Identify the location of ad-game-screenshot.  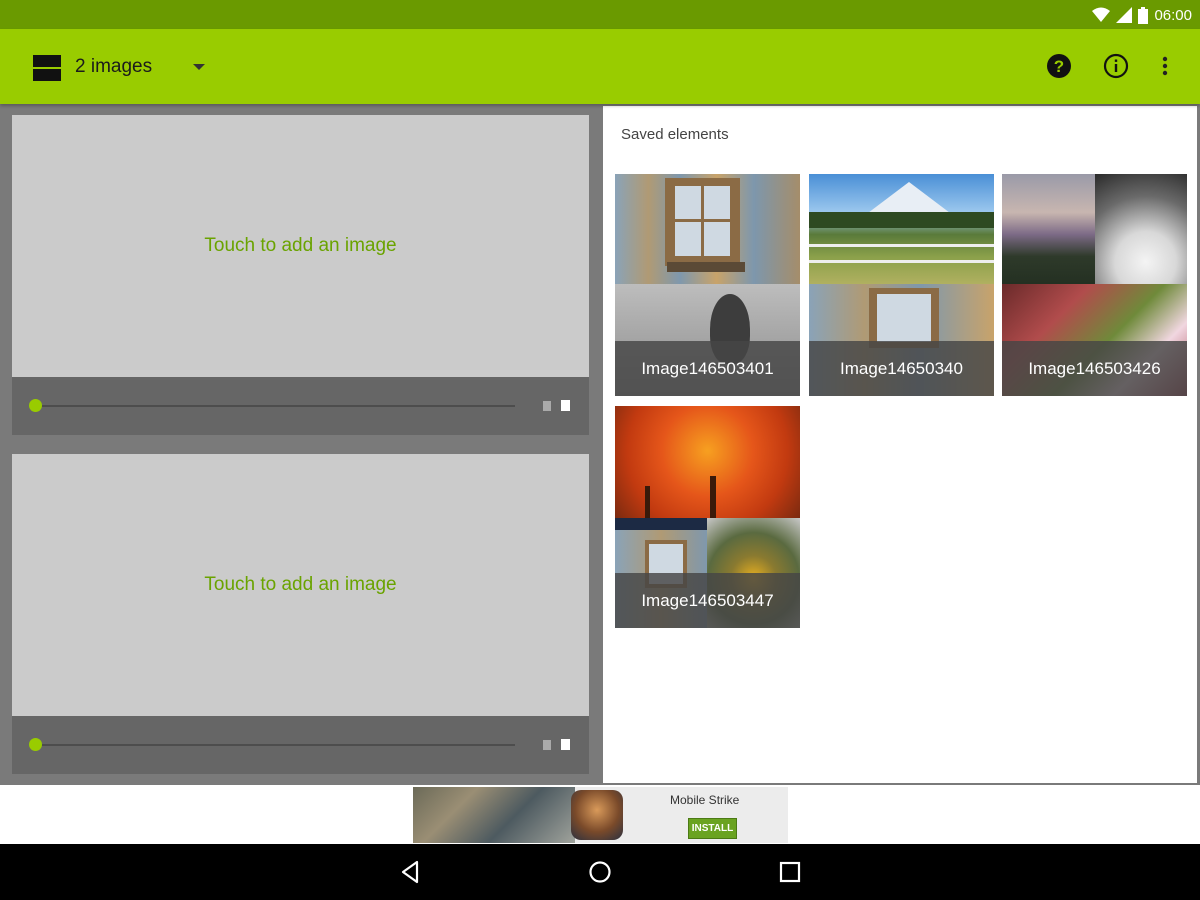
(494, 815).